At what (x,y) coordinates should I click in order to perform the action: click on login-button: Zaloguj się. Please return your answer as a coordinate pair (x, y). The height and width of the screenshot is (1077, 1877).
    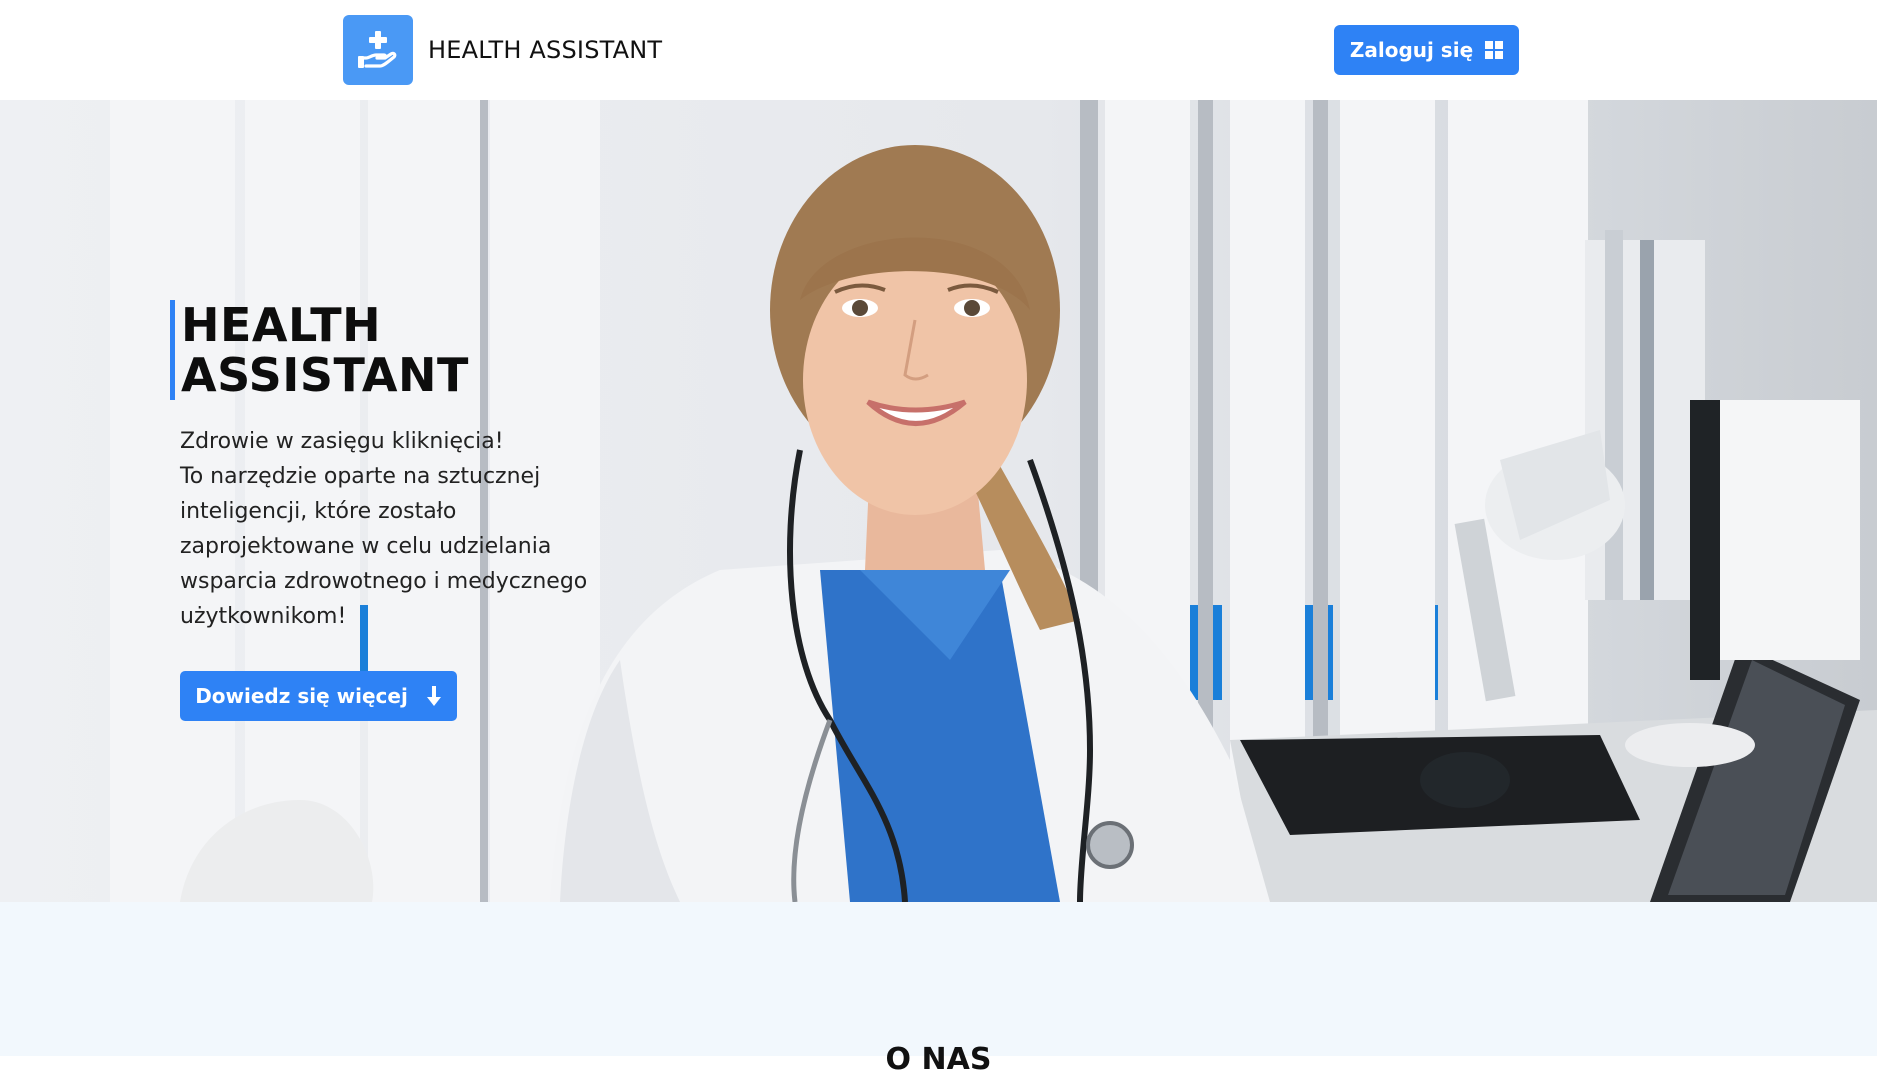
    Looking at the image, I should click on (1426, 50).